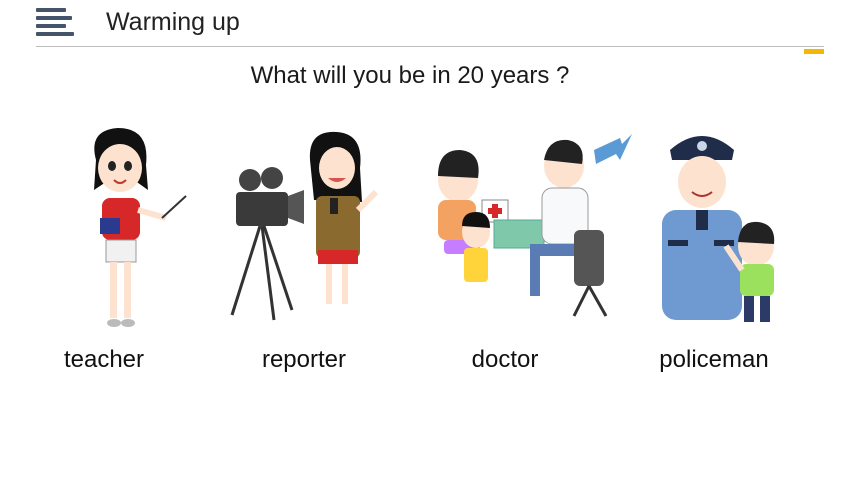  Describe the element at coordinates (56, 23) in the screenshot. I see `menu-lines-icon` at that location.